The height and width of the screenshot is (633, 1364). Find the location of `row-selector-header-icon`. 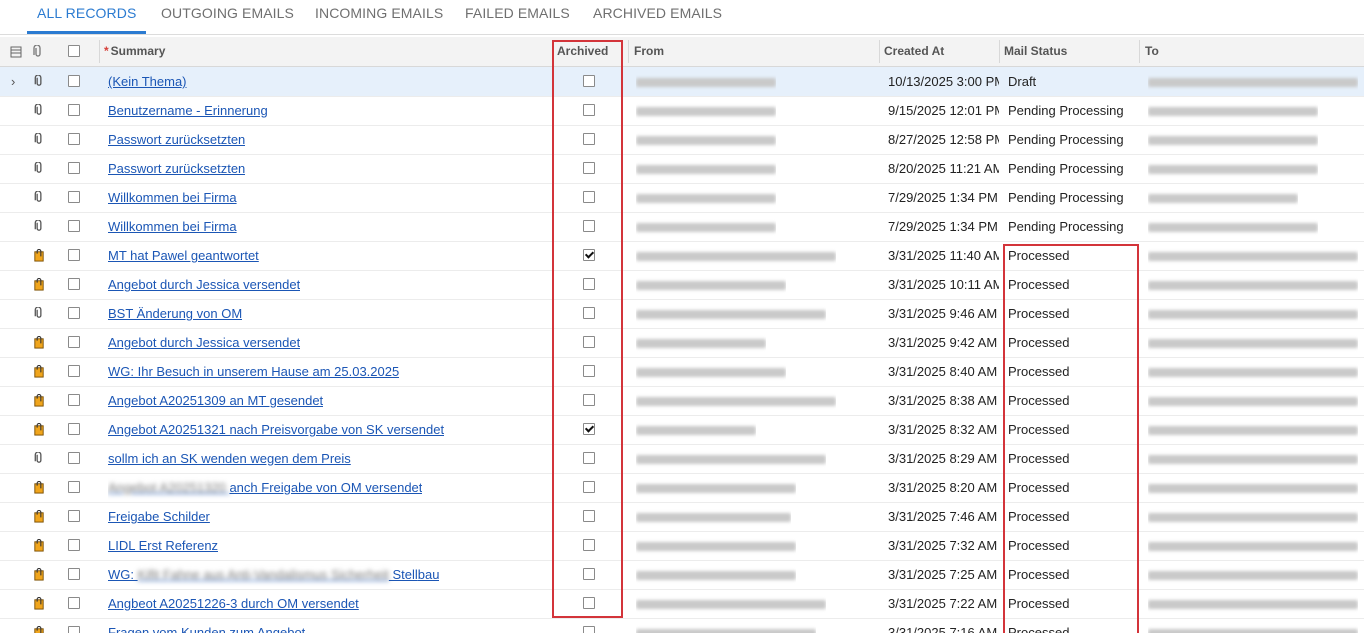

row-selector-header-icon is located at coordinates (16, 51).